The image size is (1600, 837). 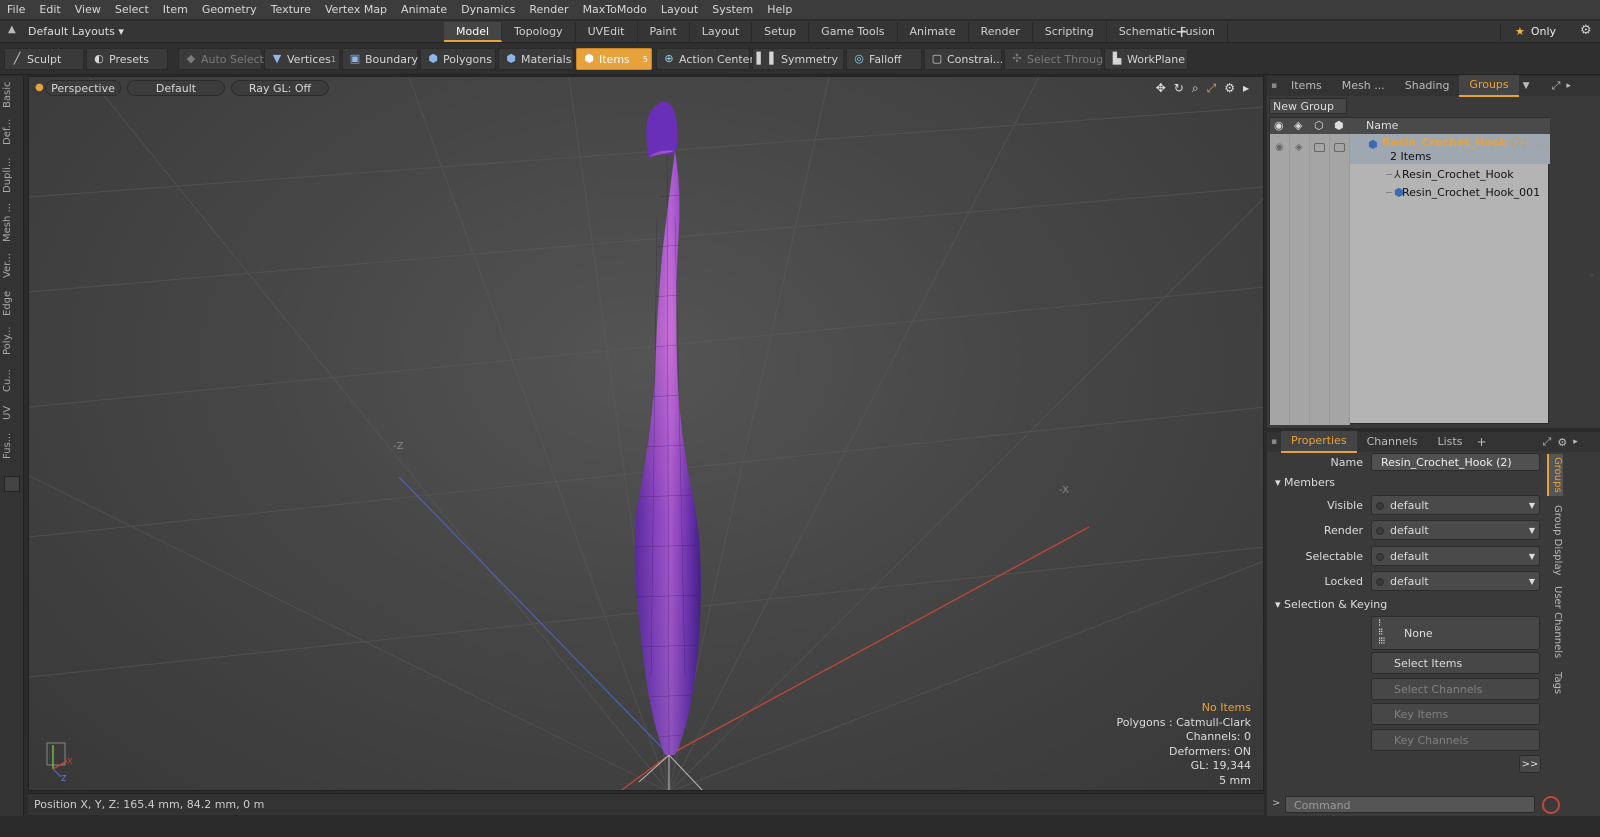 I want to click on render-dropdown: default ▼, so click(x=1455, y=530).